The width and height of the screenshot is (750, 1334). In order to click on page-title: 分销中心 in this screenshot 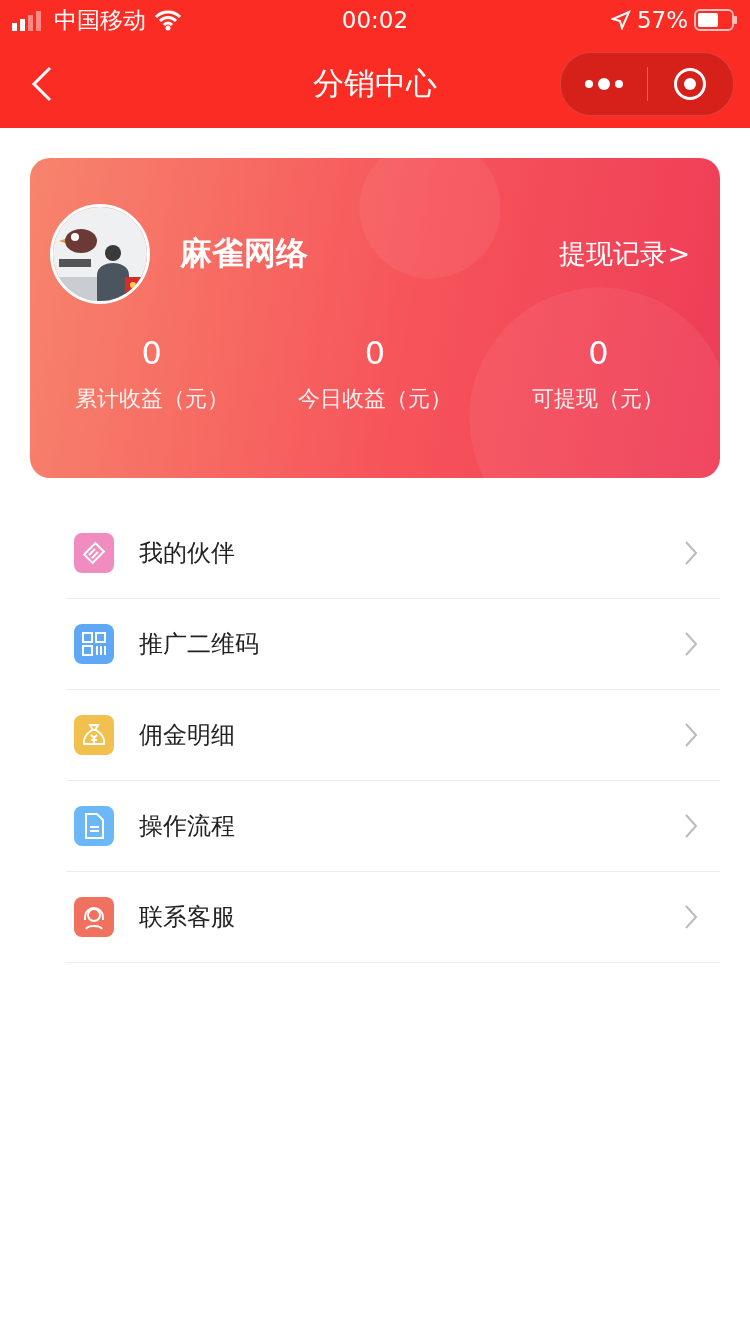, I will do `click(375, 83)`.